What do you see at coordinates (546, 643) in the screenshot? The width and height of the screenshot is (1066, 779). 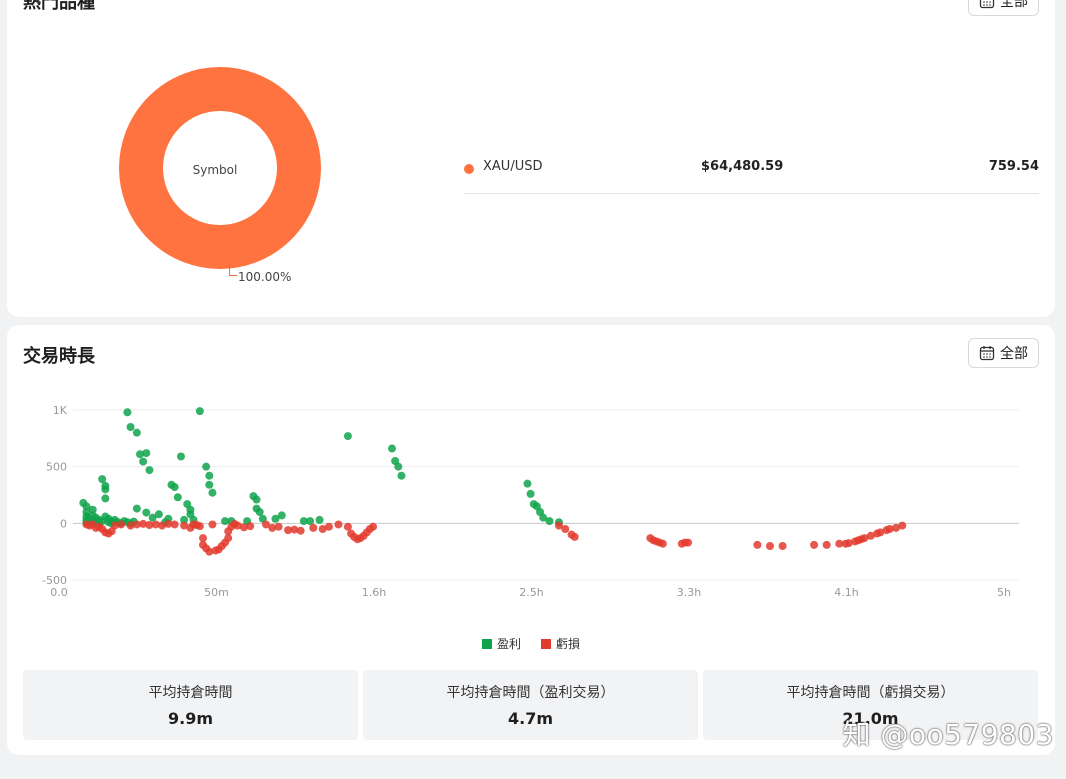 I see `legend-swatch-loss` at bounding box center [546, 643].